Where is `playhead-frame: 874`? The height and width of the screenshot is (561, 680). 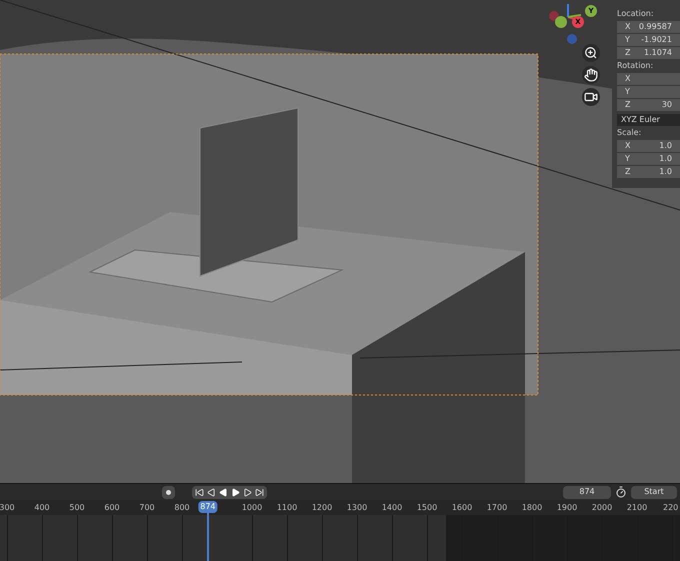 playhead-frame: 874 is located at coordinates (208, 507).